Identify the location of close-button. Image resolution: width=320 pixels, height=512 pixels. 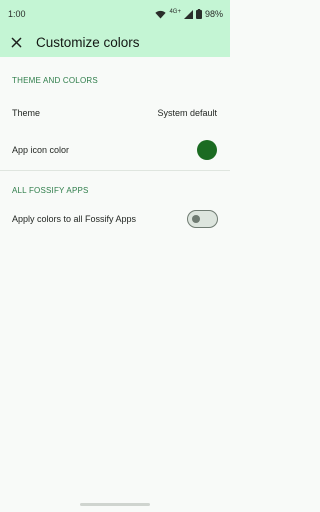
(16, 43).